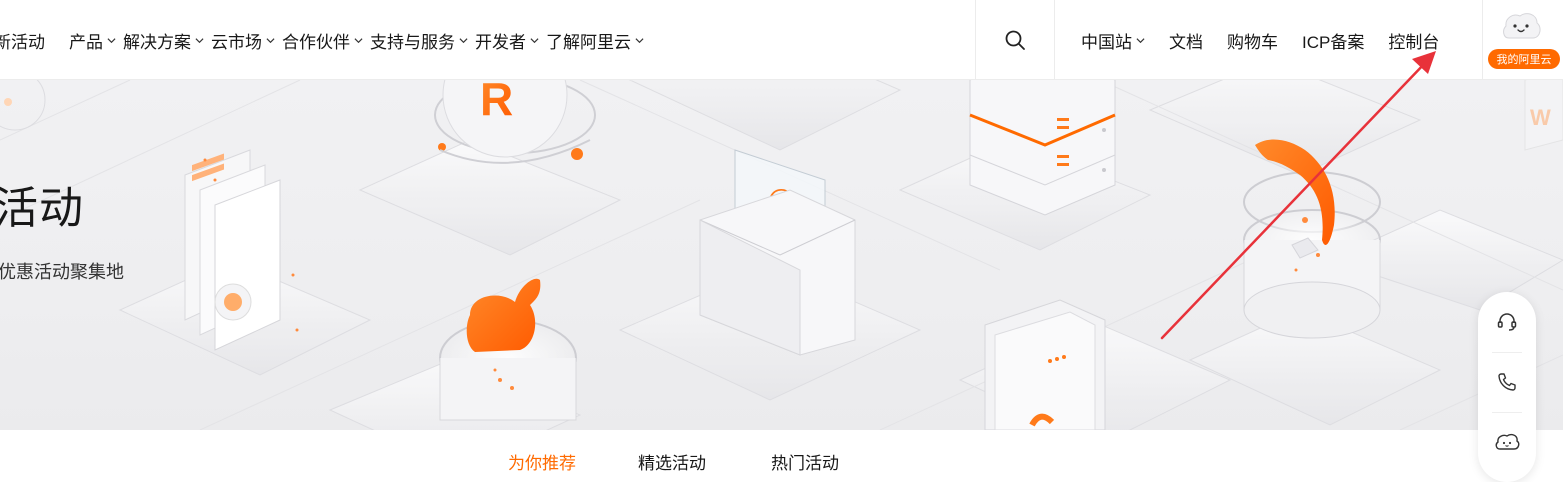 The height and width of the screenshot is (482, 1563). I want to click on online-support-button, so click(1507, 322).